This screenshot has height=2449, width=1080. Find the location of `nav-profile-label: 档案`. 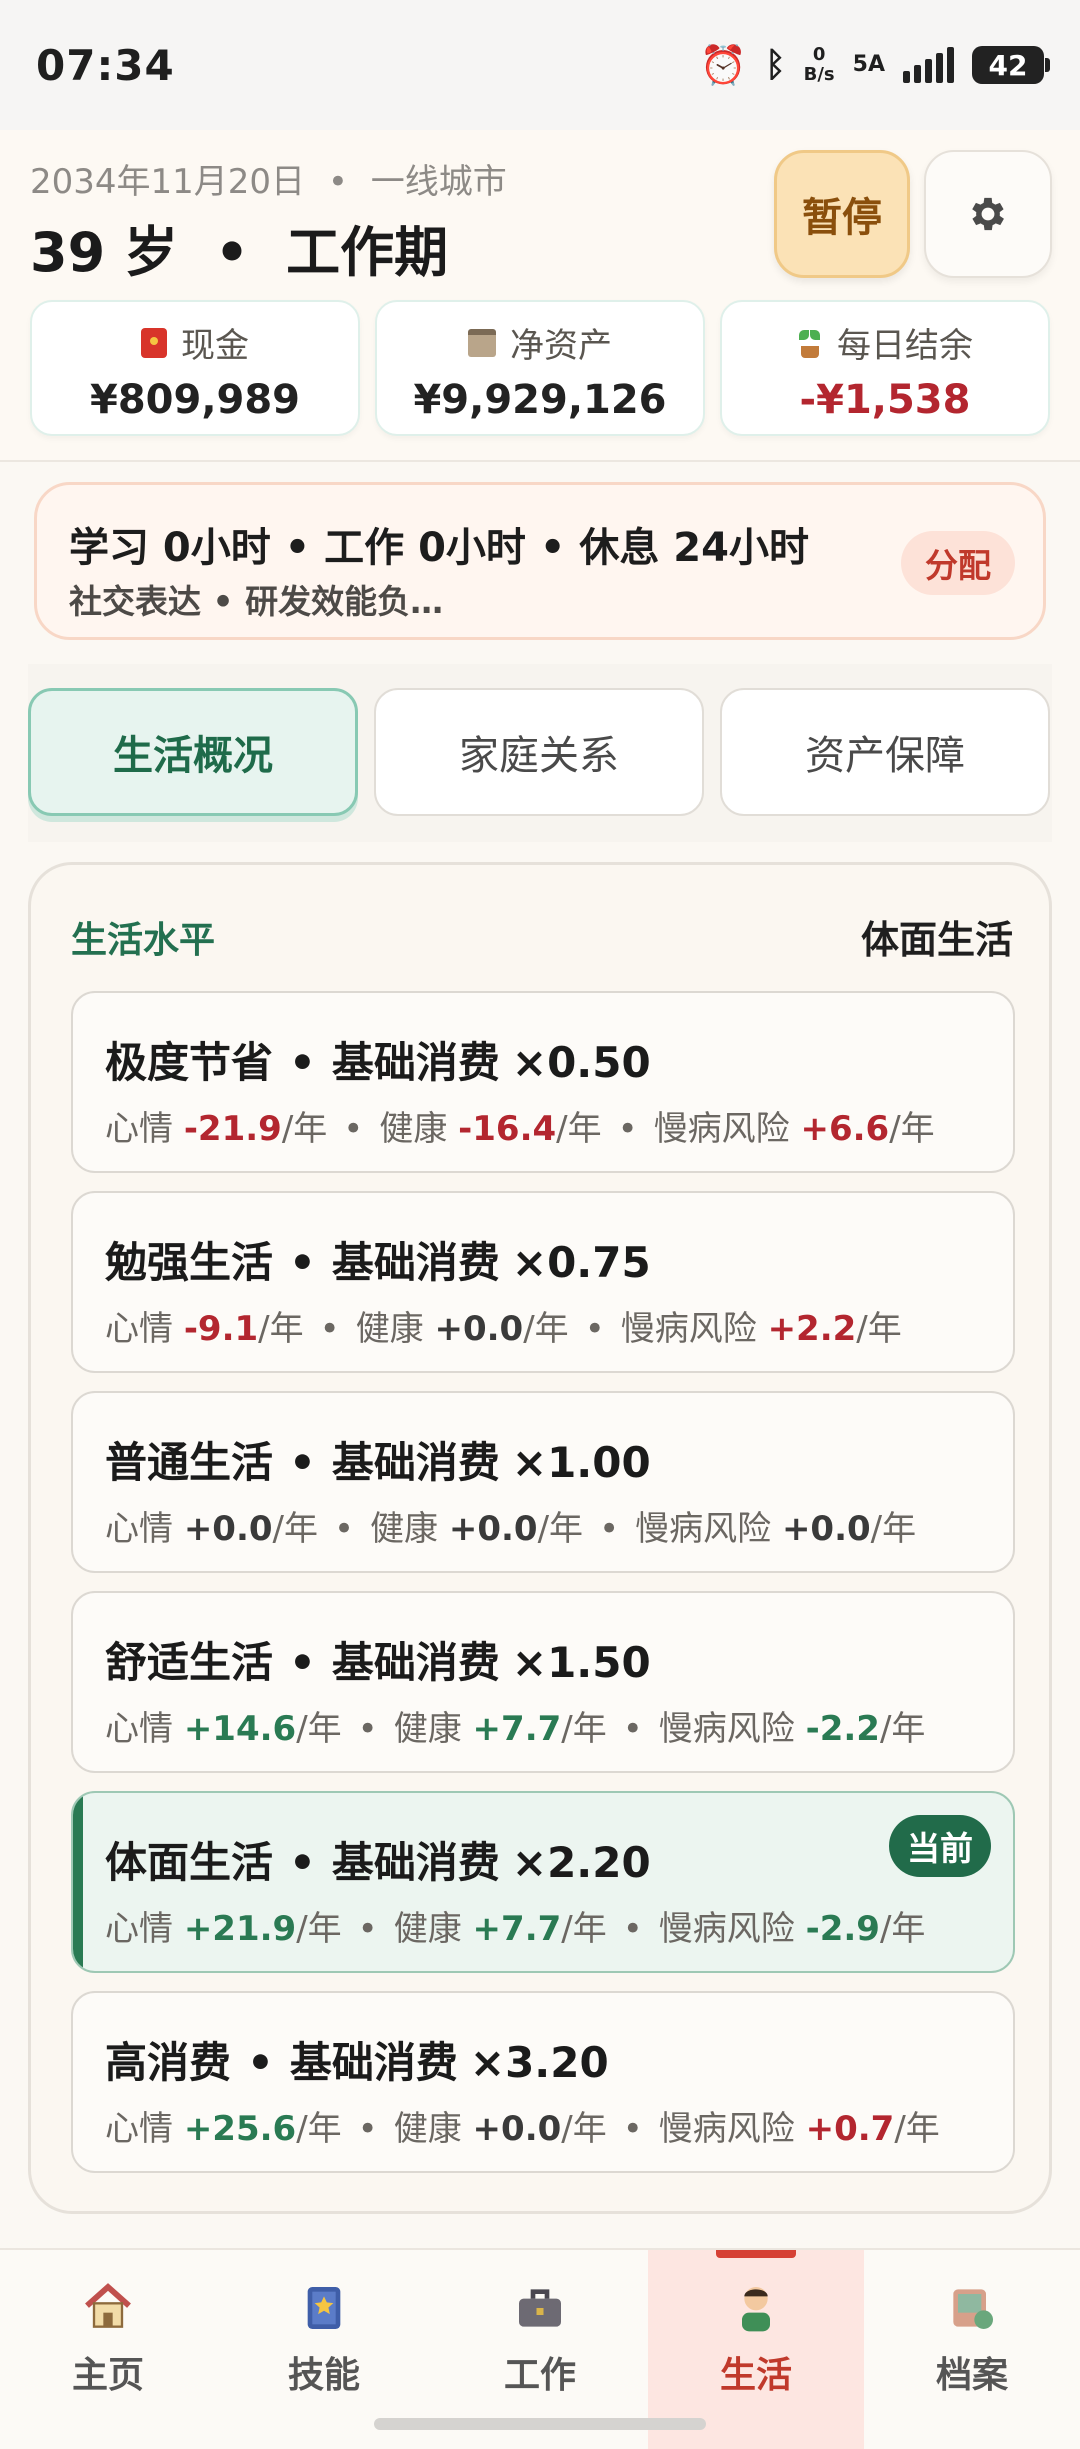

nav-profile-label: 档案 is located at coordinates (971, 2375).